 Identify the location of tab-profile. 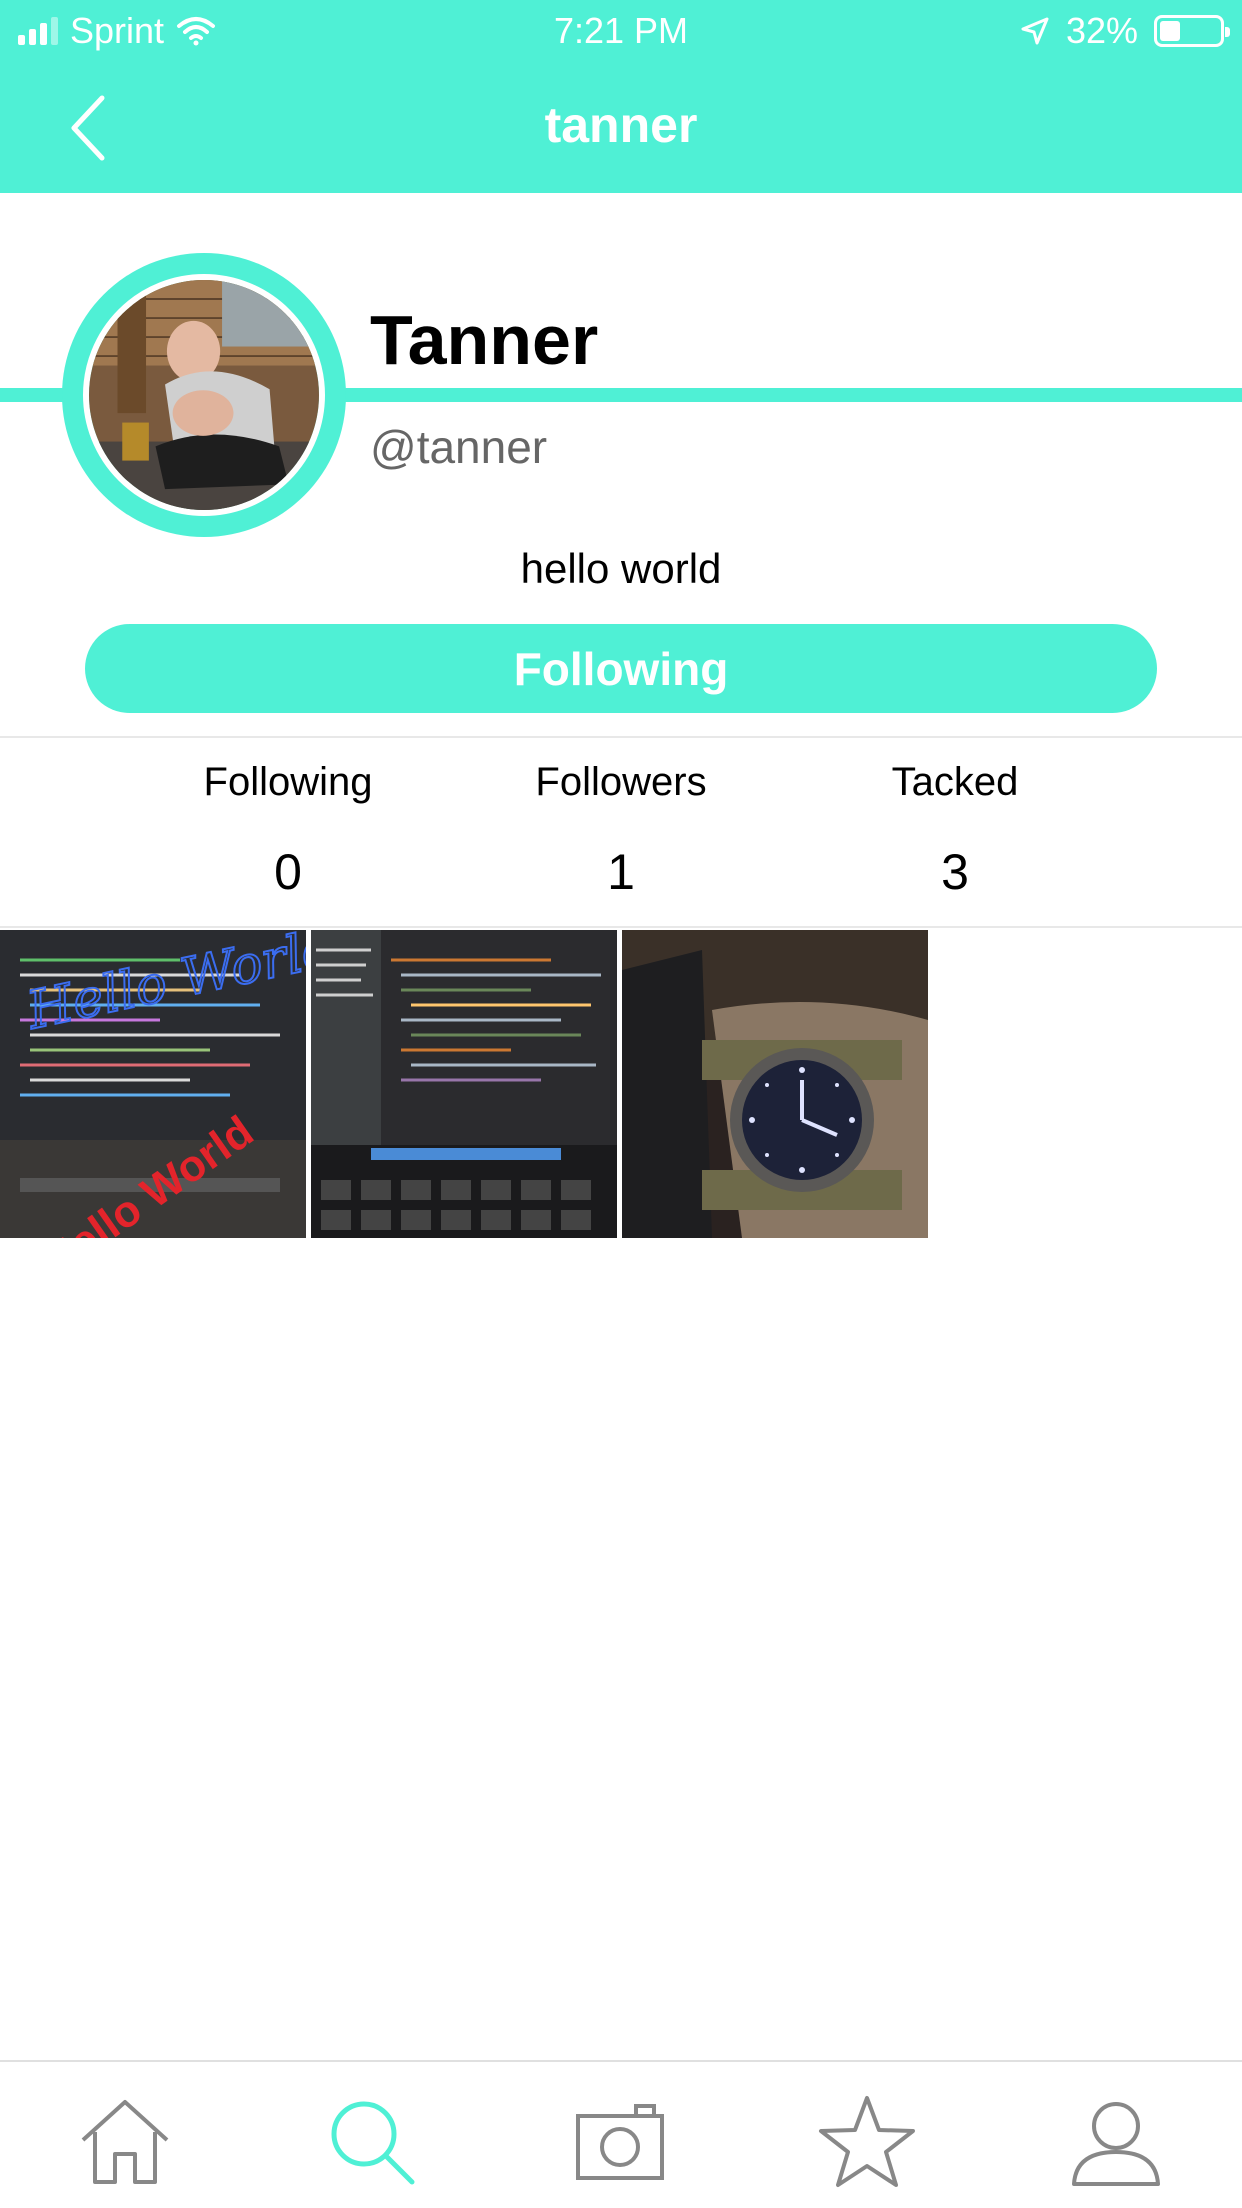
(1116, 2142).